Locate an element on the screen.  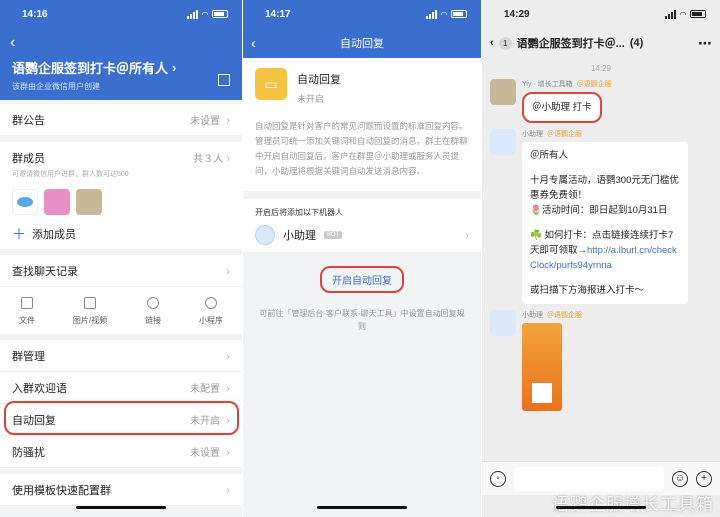
chat-header: ‹ 1 语鹦企服签到打卡＠... (4) ⋯ is located at coordinates (601, 43).